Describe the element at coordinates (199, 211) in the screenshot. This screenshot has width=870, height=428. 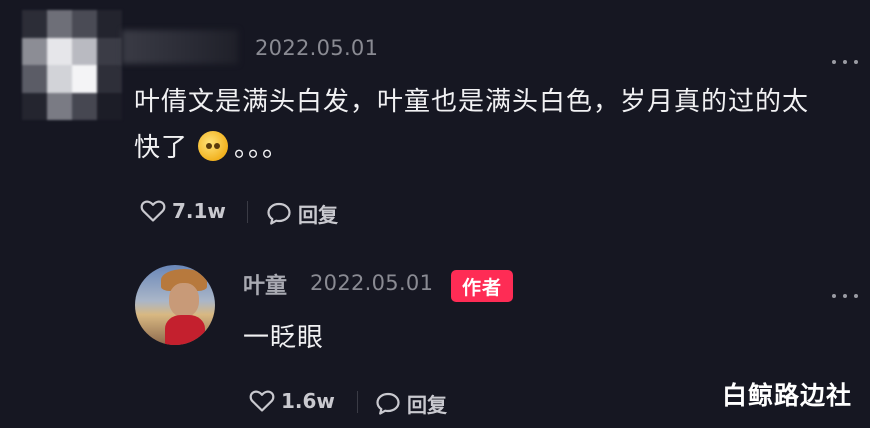
I see `comment-like-count: 7.1w` at that location.